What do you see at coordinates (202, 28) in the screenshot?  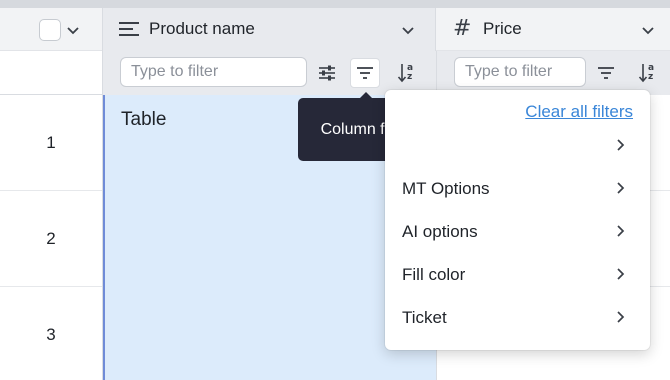 I see `column-title-product-name: Product name` at bounding box center [202, 28].